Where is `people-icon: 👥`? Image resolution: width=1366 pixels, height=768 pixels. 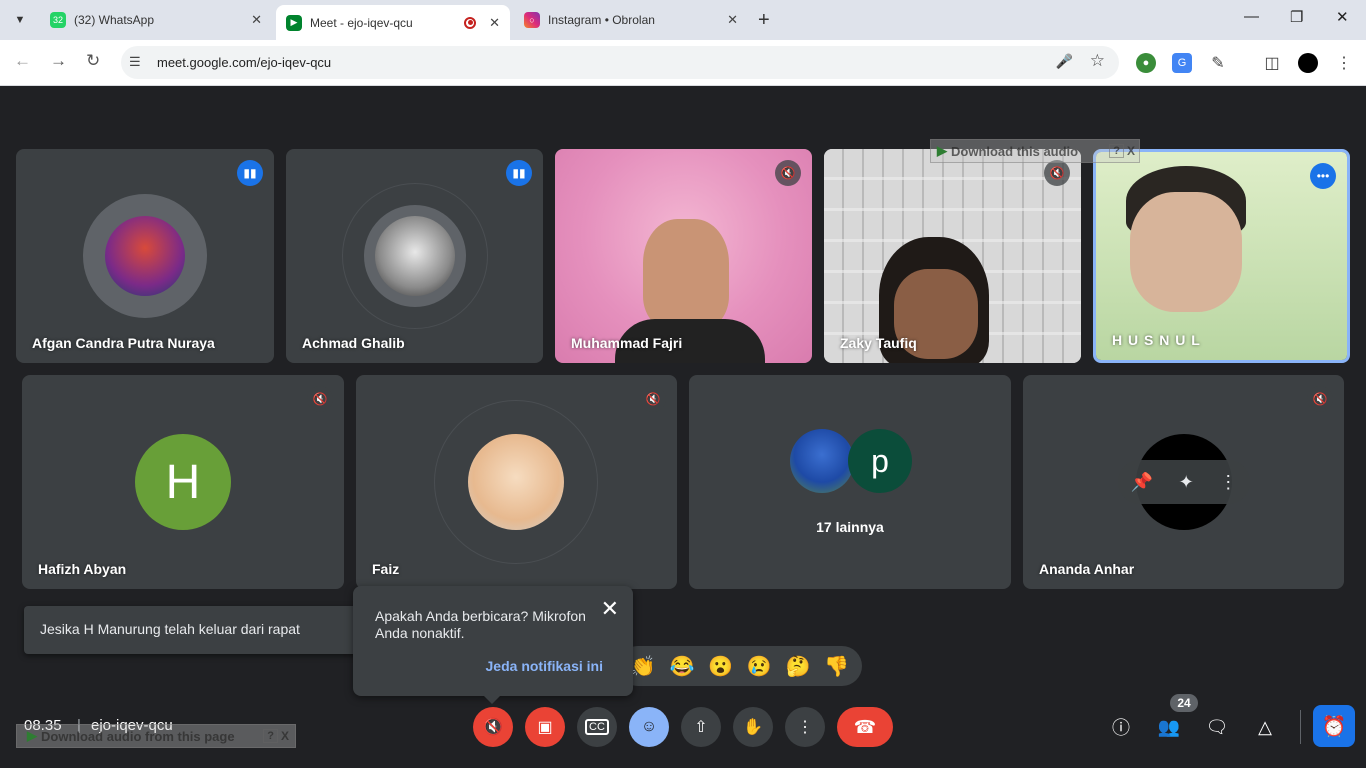 people-icon: 👥 is located at coordinates (1169, 726).